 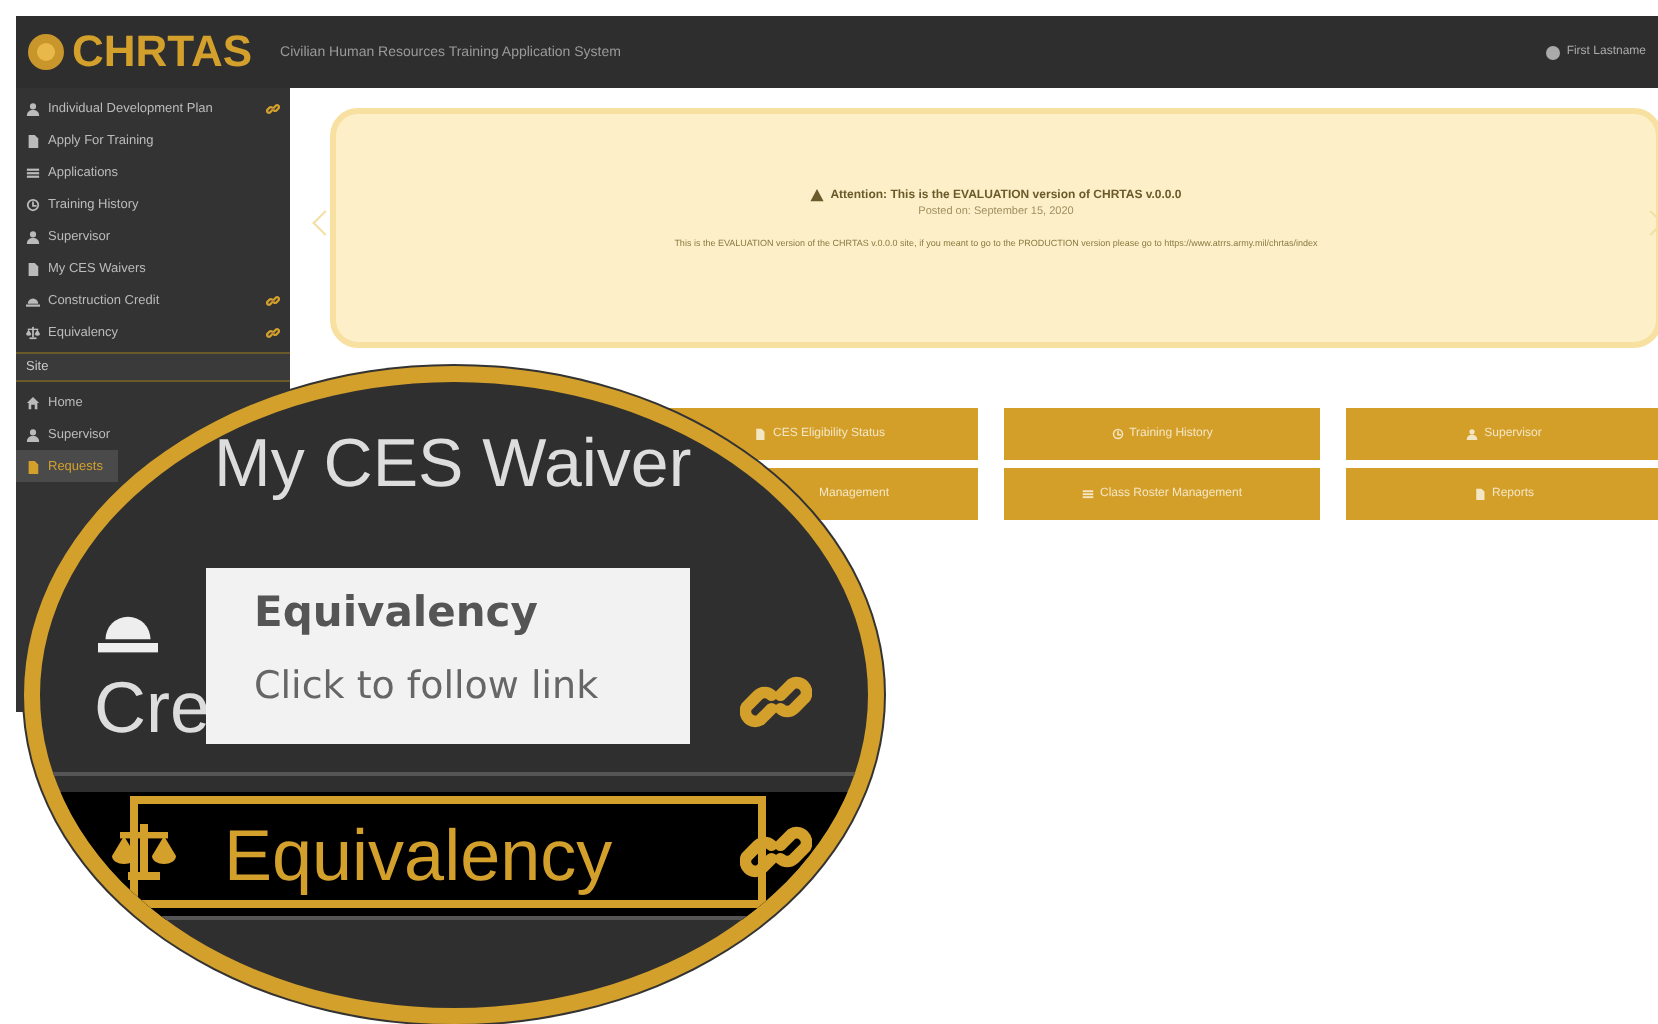 I want to click on tooltip-text: Click to follow link, so click(x=427, y=686).